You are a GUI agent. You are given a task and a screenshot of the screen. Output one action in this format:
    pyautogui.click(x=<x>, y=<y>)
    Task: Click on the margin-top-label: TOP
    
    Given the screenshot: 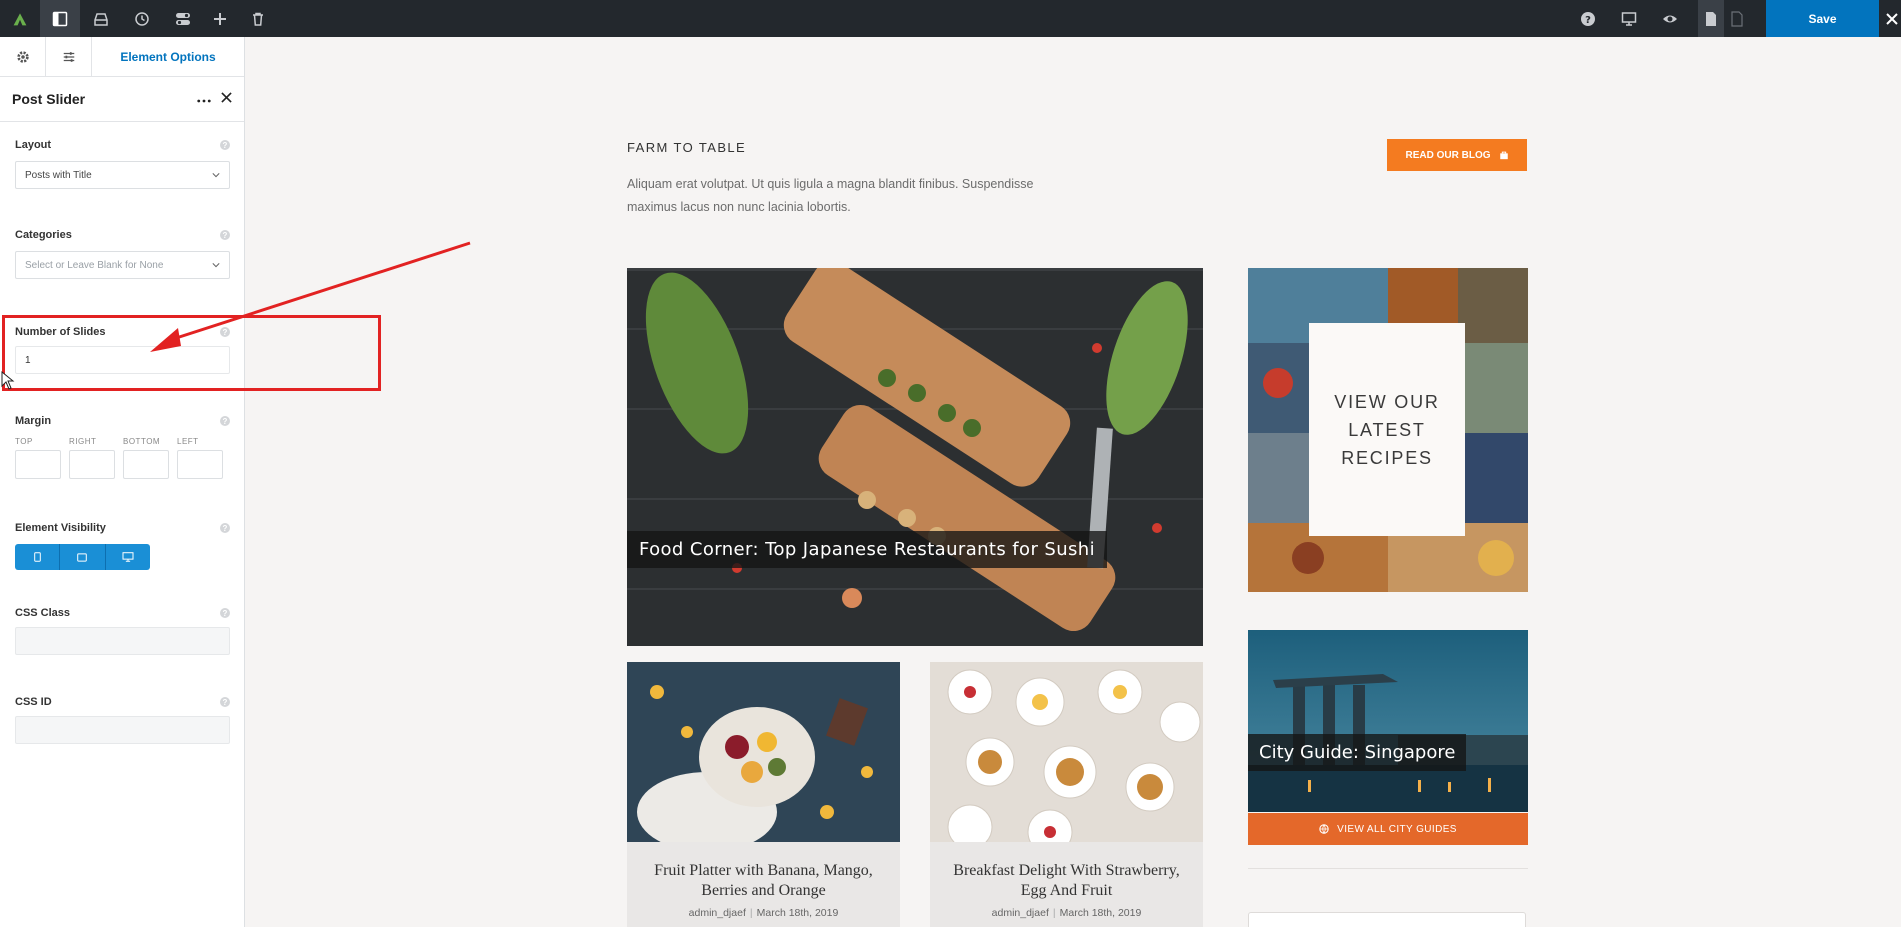 What is the action you would take?
    pyautogui.click(x=24, y=441)
    